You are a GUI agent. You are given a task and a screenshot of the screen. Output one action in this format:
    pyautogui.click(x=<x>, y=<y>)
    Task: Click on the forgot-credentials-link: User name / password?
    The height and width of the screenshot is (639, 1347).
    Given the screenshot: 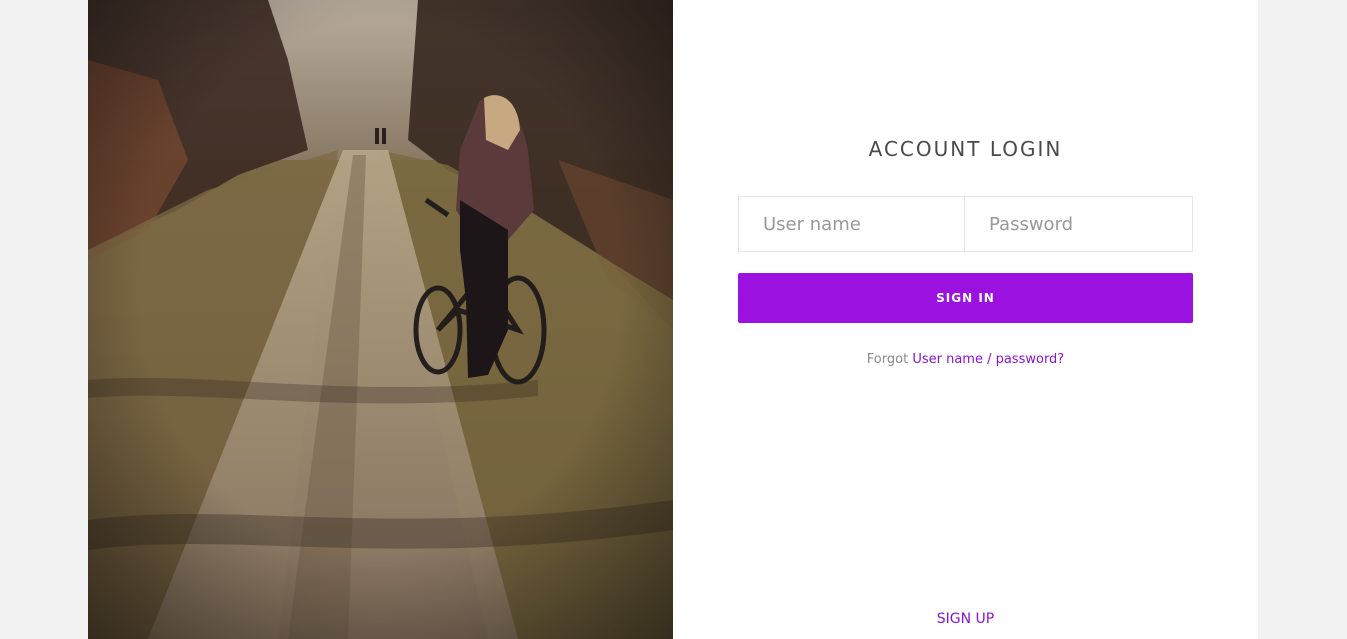 What is the action you would take?
    pyautogui.click(x=988, y=359)
    